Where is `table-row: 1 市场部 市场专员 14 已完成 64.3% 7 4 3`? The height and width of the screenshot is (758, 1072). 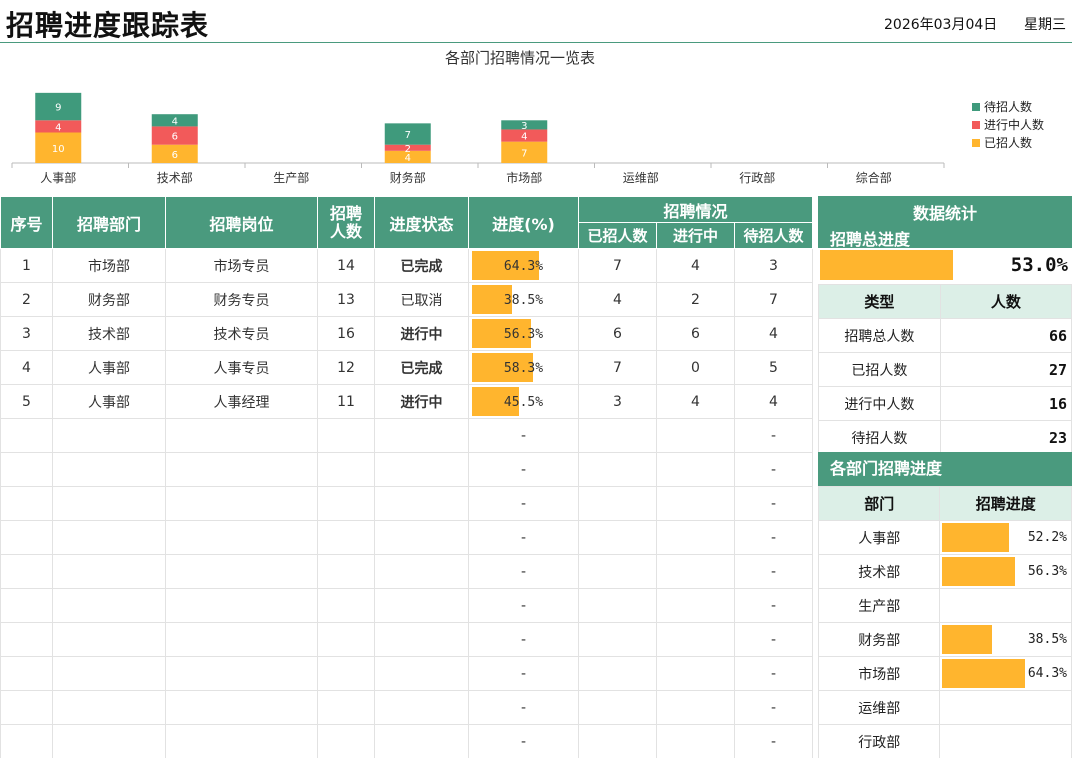 table-row: 1 市场部 市场专员 14 已完成 64.3% 7 4 3 is located at coordinates (406, 265).